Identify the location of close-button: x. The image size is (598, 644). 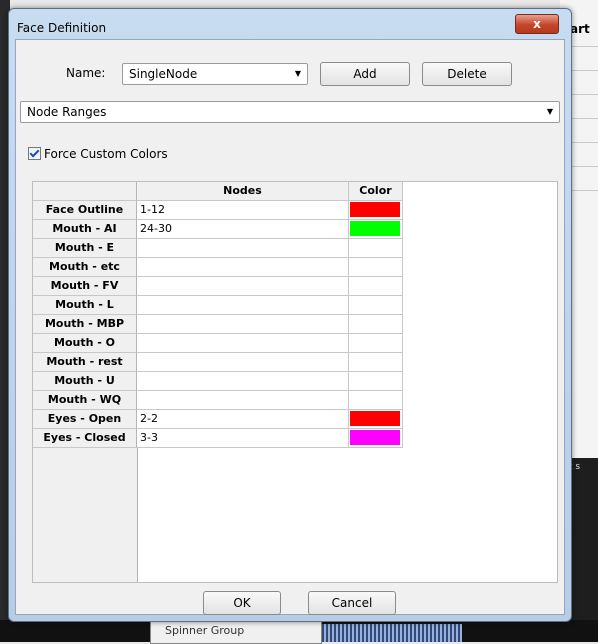
(537, 24).